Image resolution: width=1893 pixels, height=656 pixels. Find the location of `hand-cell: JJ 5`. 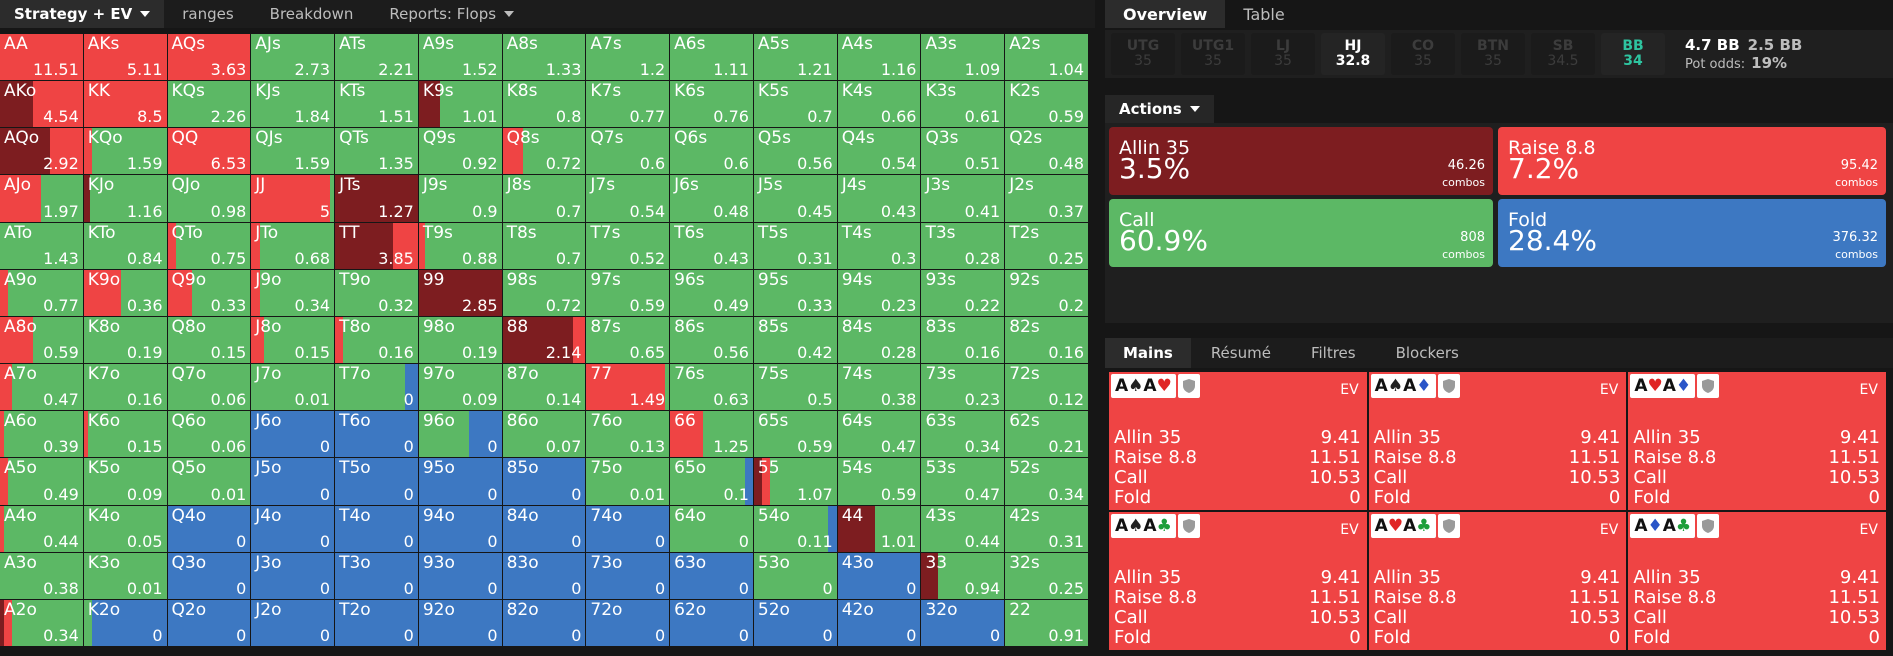

hand-cell: JJ 5 is located at coordinates (293, 198).